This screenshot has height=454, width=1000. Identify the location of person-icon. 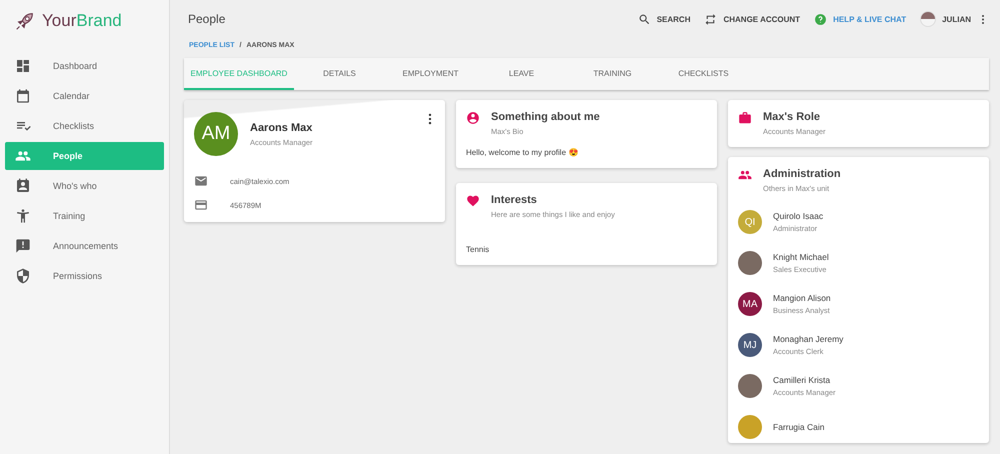
(23, 216).